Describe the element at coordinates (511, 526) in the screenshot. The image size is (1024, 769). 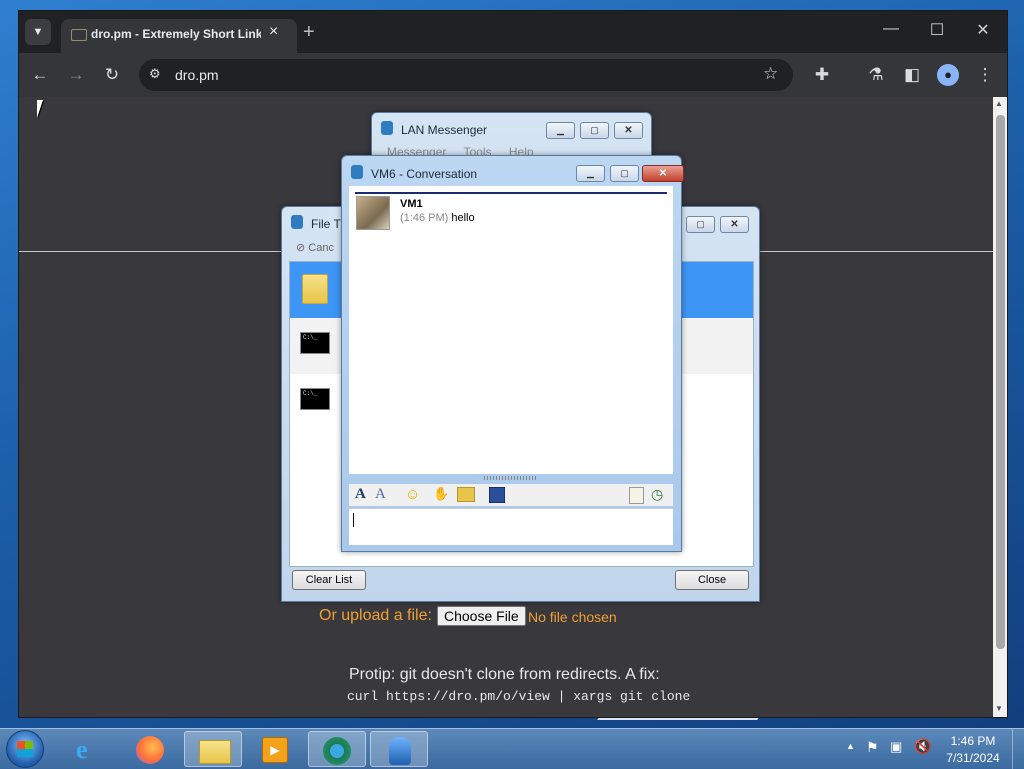
I see `message-input` at that location.